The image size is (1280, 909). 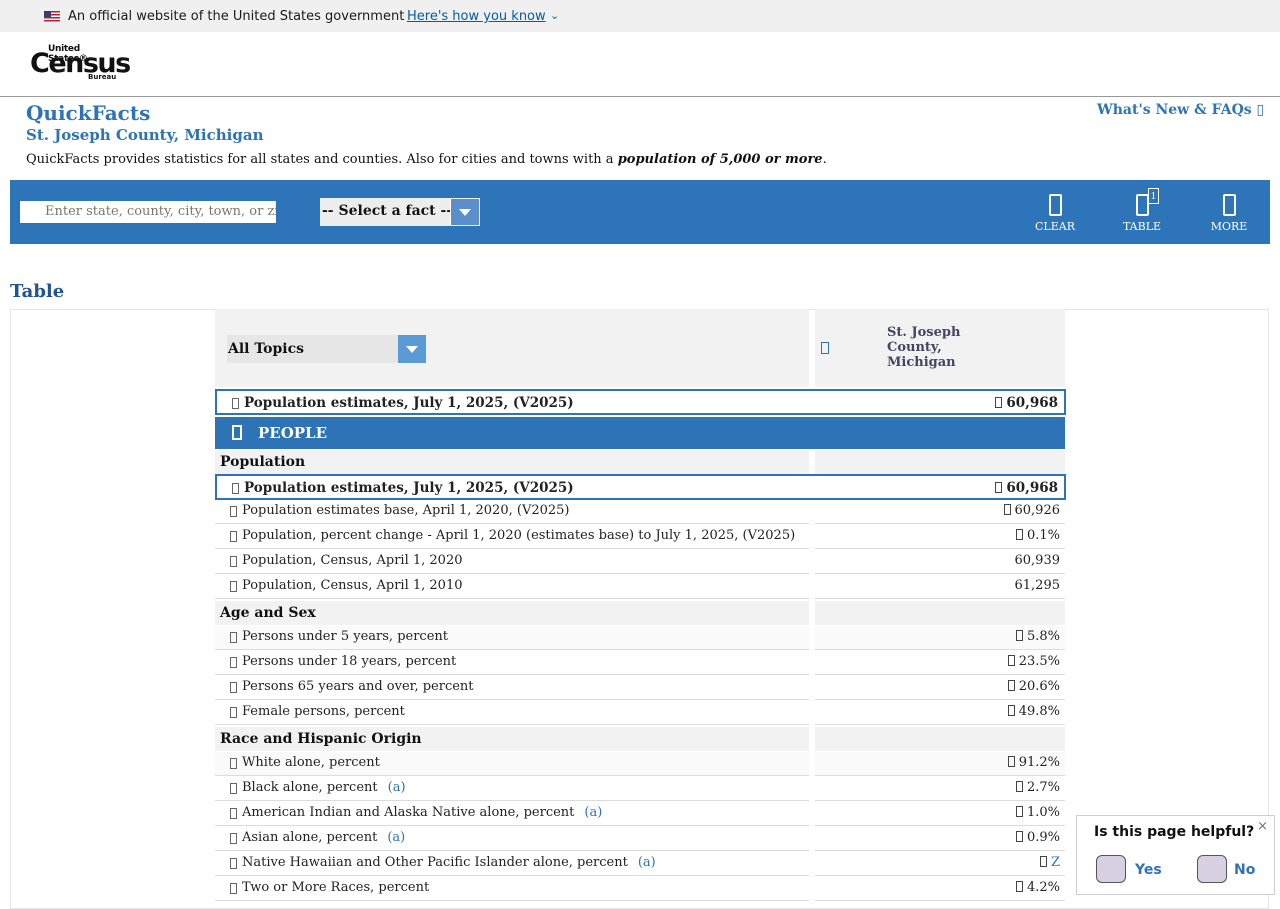 What do you see at coordinates (1148, 870) in the screenshot?
I see `feedback-yes-button: Yes` at bounding box center [1148, 870].